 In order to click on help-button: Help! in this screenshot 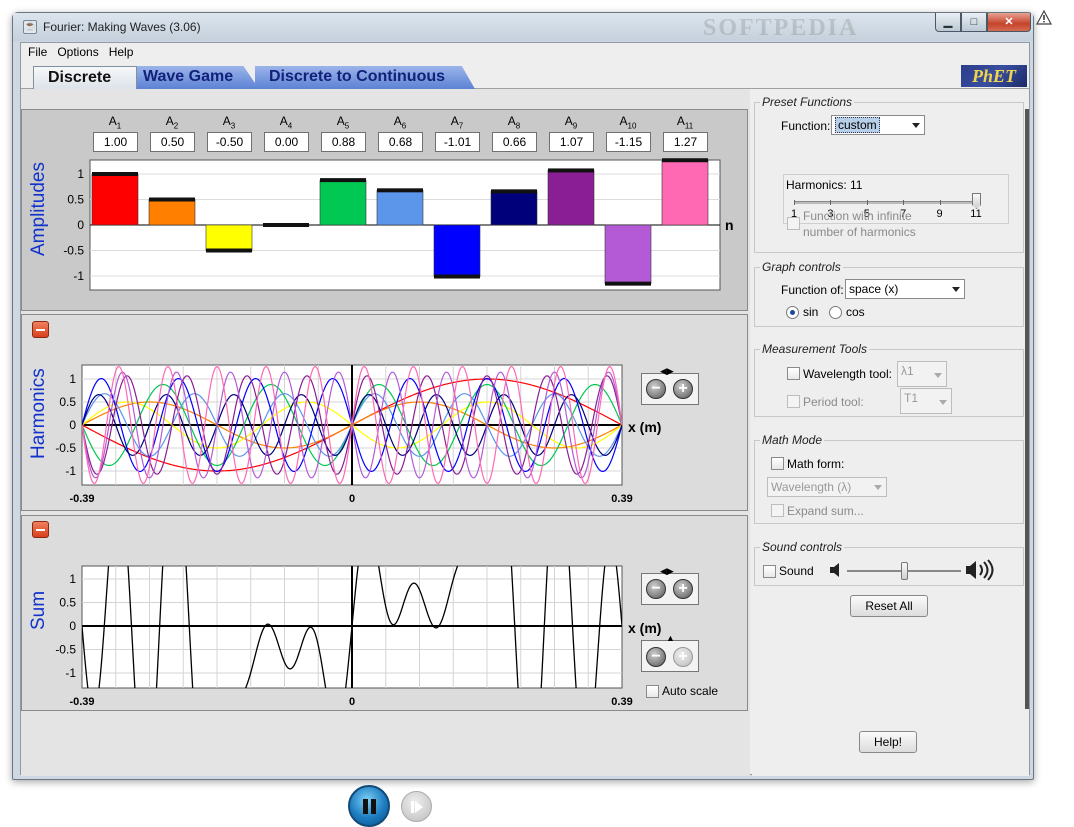, I will do `click(888, 742)`.